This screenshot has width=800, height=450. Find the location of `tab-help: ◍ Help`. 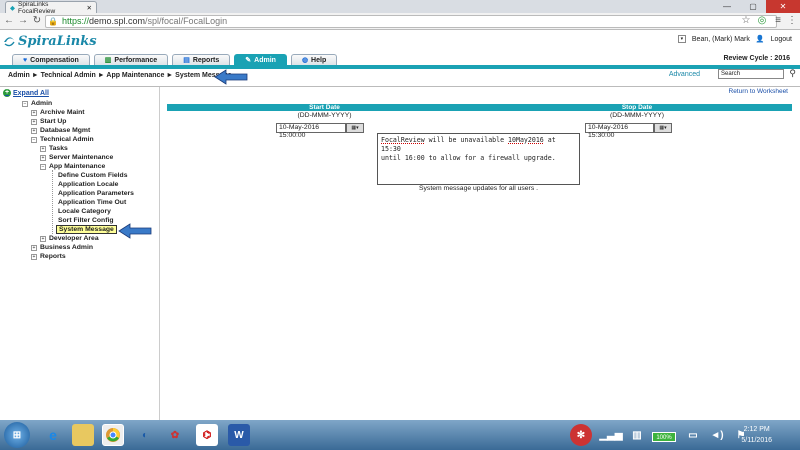

tab-help: ◍ Help is located at coordinates (314, 59).